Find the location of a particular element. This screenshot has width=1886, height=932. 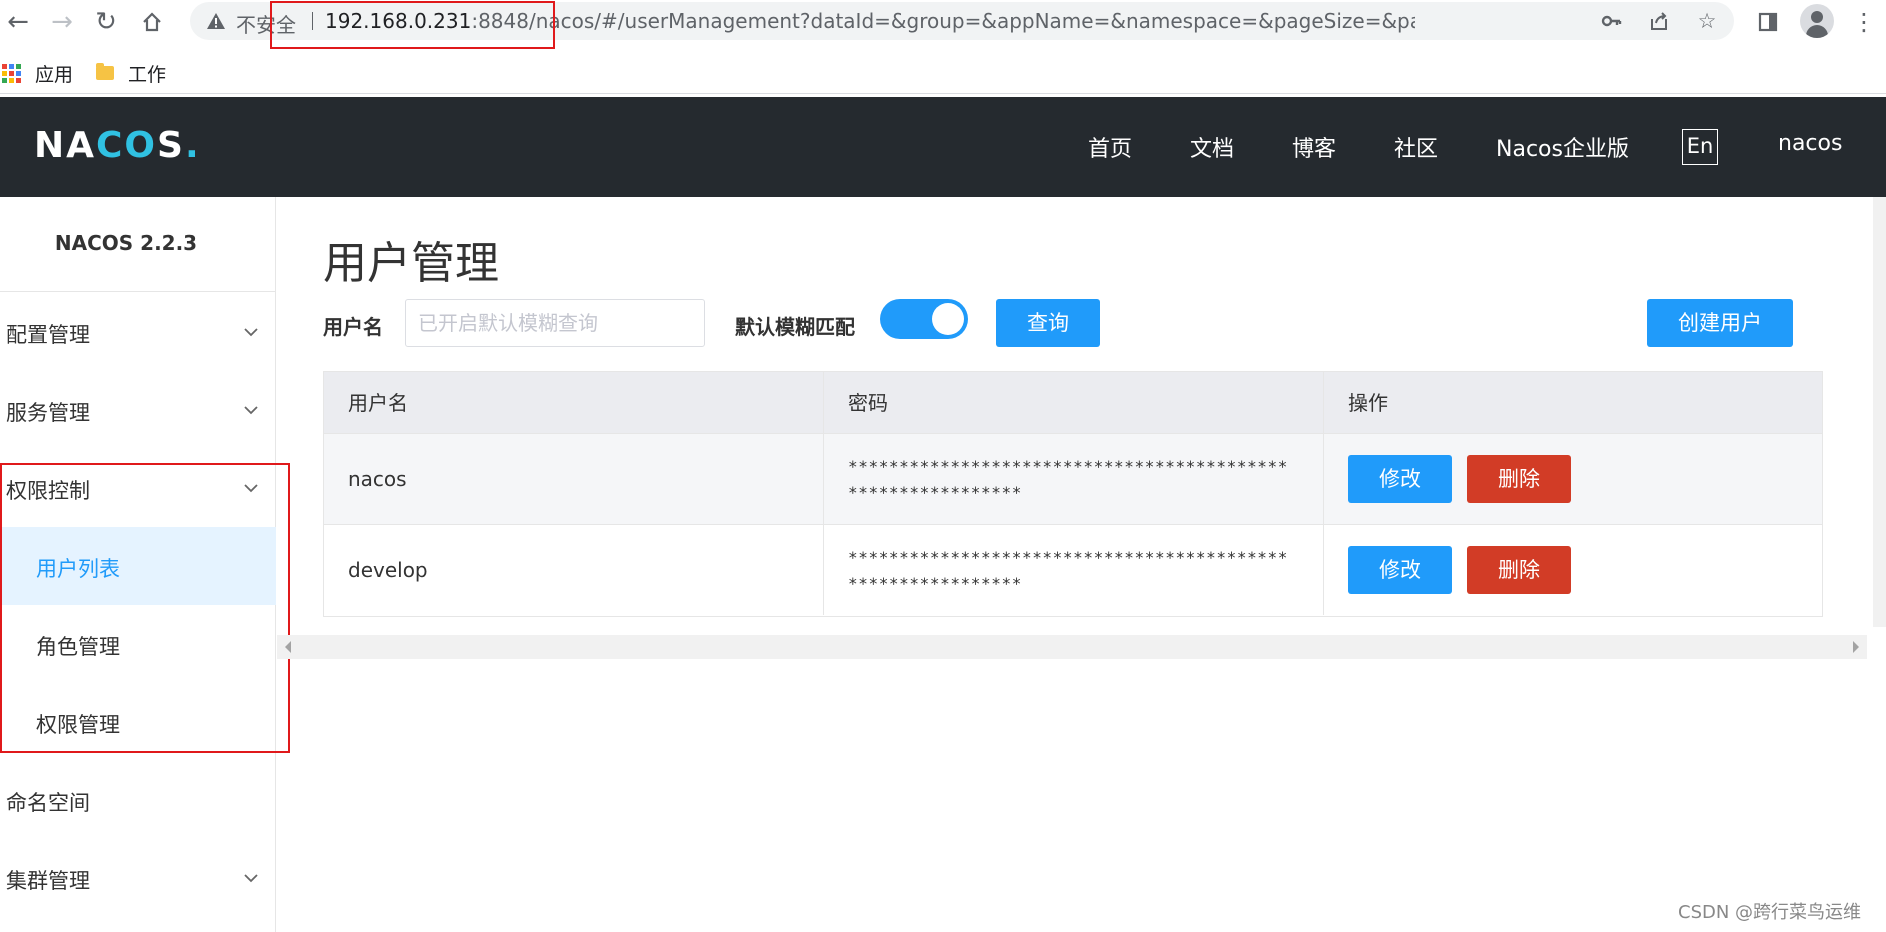

forward-icon: → is located at coordinates (62, 22).